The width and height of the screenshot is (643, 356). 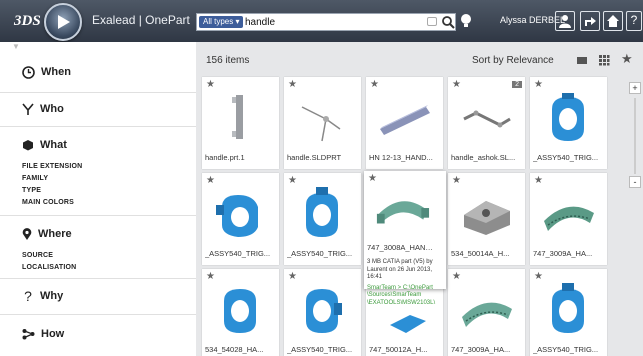 I want to click on cube-icon, so click(x=28, y=145).